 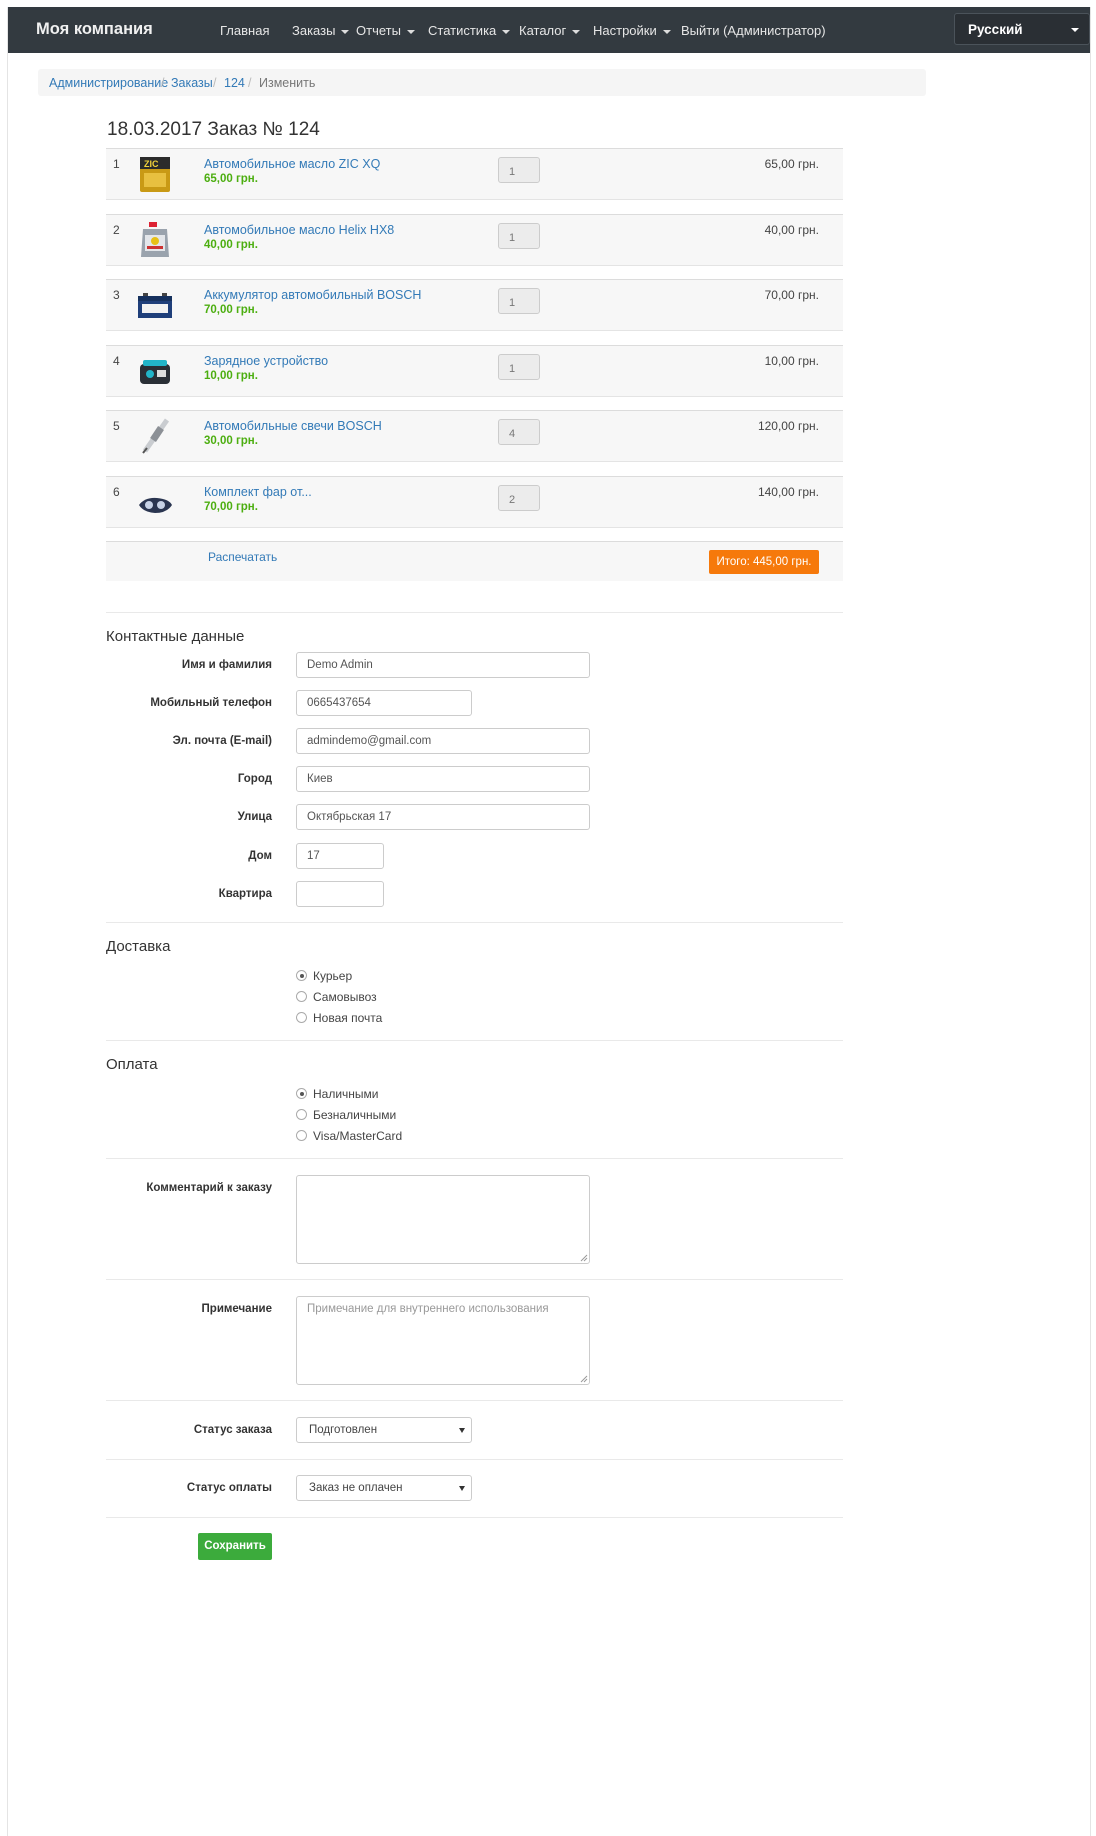 What do you see at coordinates (231, 179) in the screenshot?
I see `product-price: 65,00 грн.` at bounding box center [231, 179].